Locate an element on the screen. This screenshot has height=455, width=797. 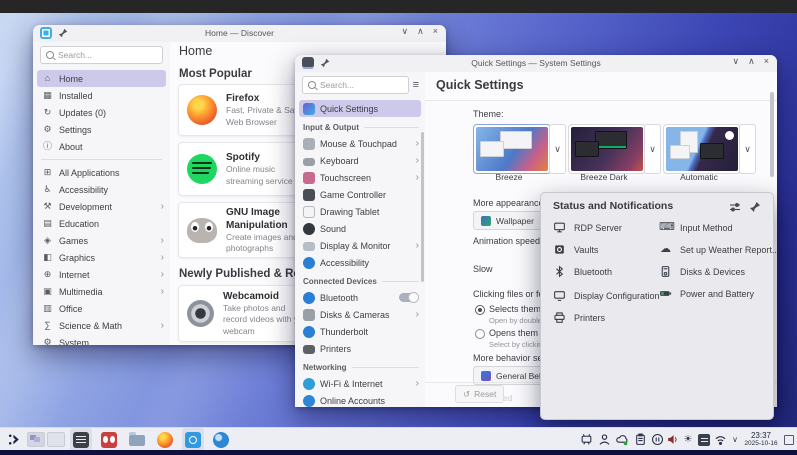
monitor-icon is located at coordinates (309, 246).